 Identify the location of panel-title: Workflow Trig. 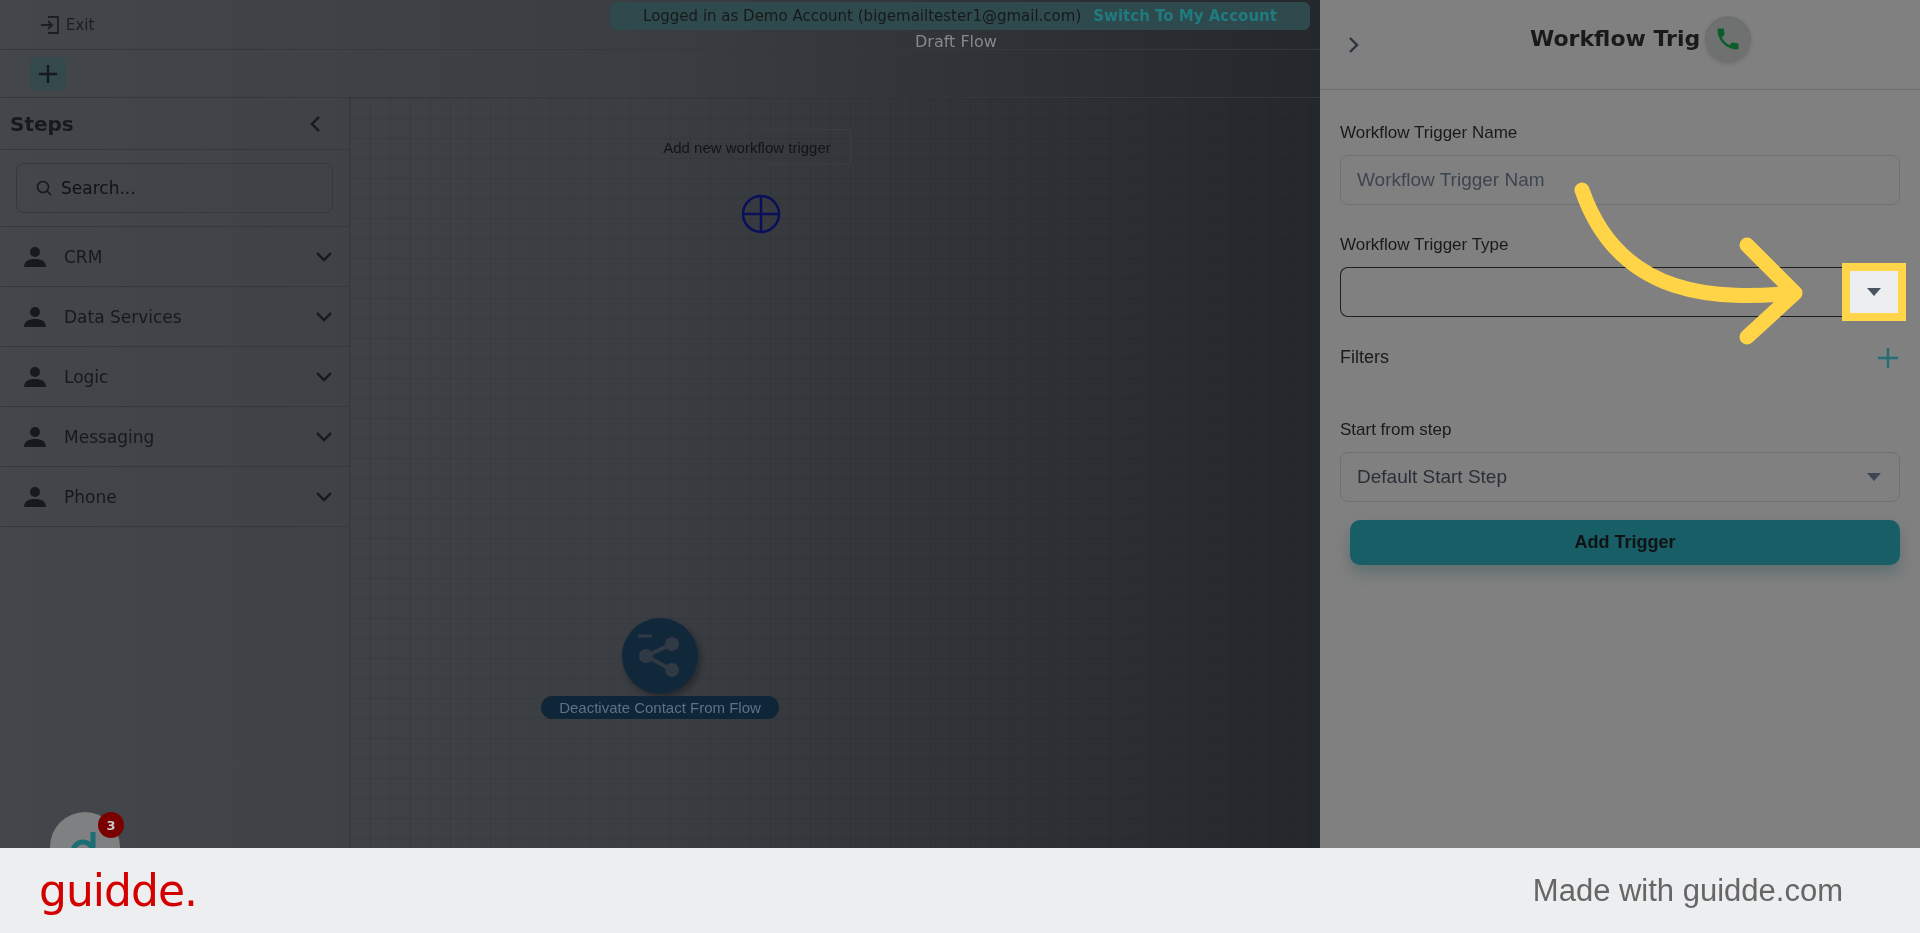
(1615, 38).